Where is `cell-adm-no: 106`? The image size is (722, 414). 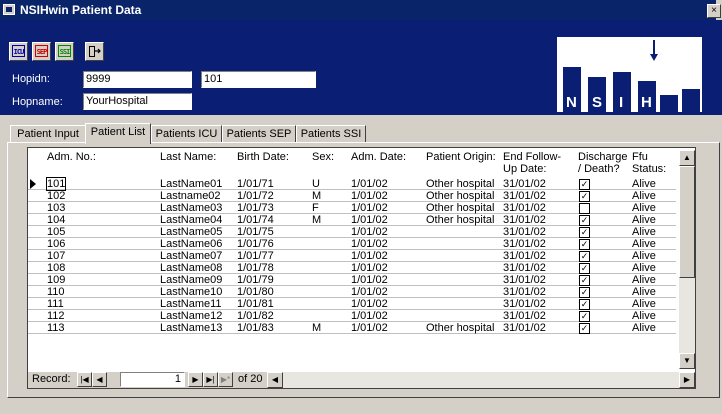
cell-adm-no: 106 is located at coordinates (56, 244).